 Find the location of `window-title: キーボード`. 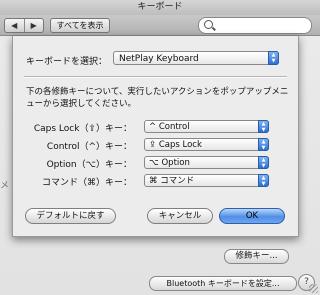

window-title: キーボード is located at coordinates (160, 8).